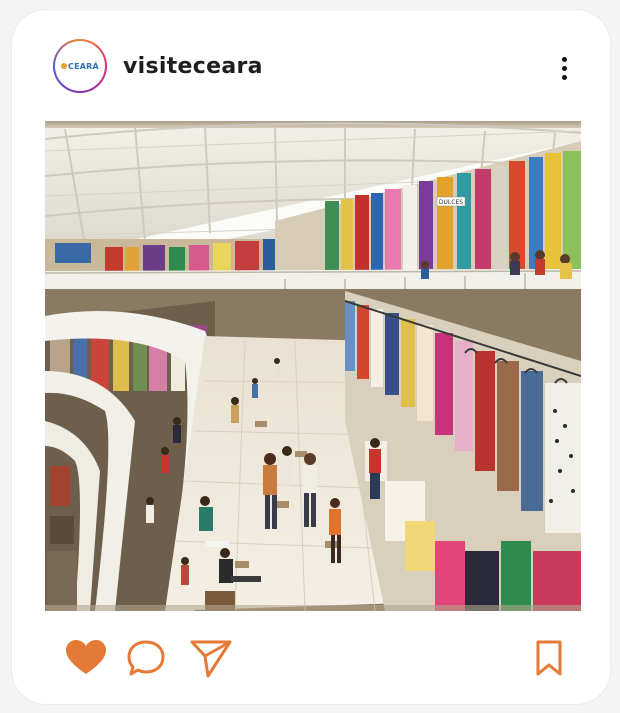 Image resolution: width=620 pixels, height=713 pixels. I want to click on avatar-image: CEARÁ, so click(80, 66).